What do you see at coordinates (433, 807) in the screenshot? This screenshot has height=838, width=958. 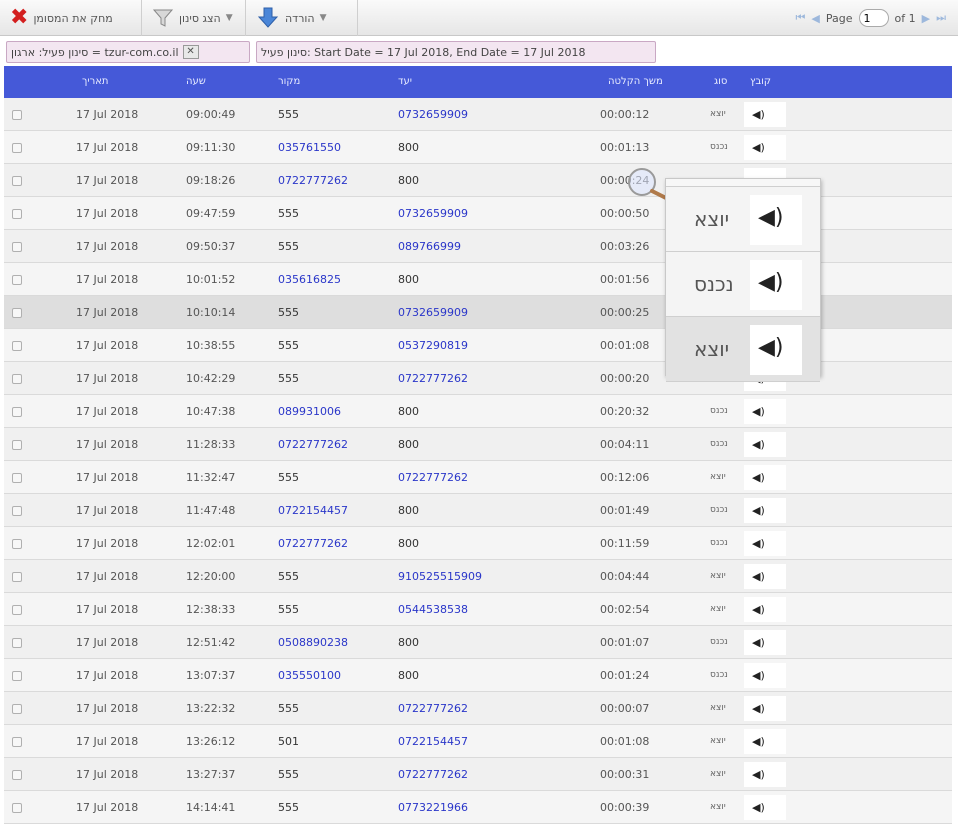 I see `destination-cell: 0773221966` at bounding box center [433, 807].